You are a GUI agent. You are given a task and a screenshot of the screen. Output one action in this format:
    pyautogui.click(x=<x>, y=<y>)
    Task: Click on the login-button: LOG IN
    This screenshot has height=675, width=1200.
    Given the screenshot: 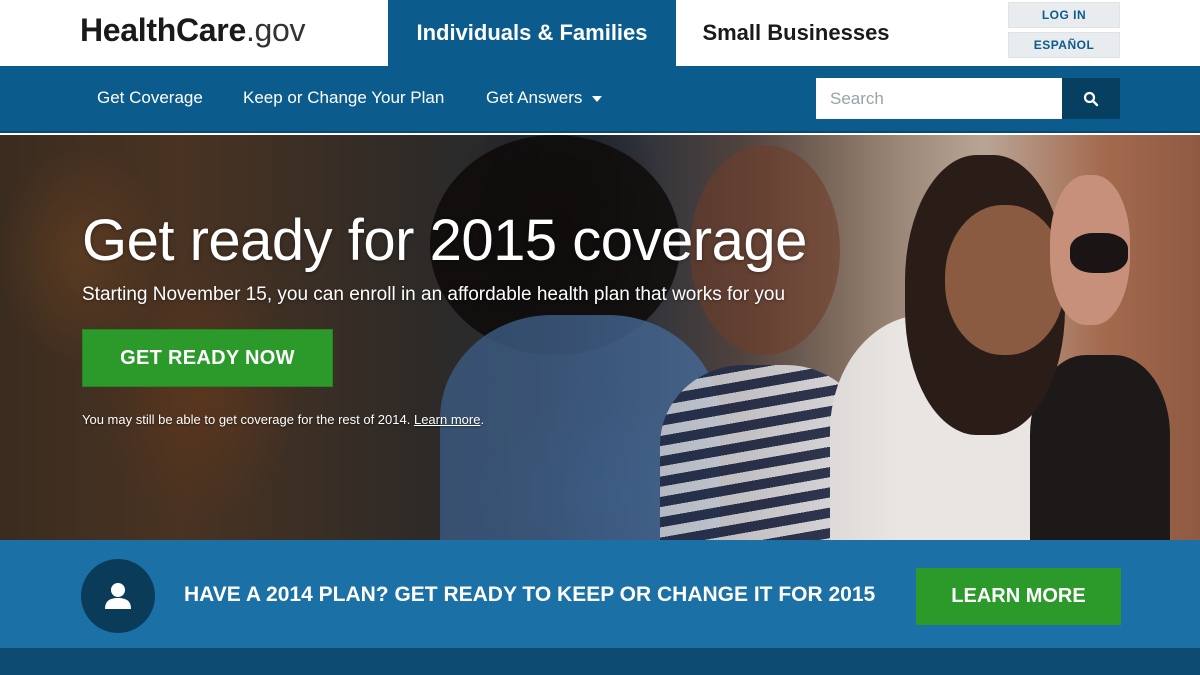 What is the action you would take?
    pyautogui.click(x=1064, y=15)
    